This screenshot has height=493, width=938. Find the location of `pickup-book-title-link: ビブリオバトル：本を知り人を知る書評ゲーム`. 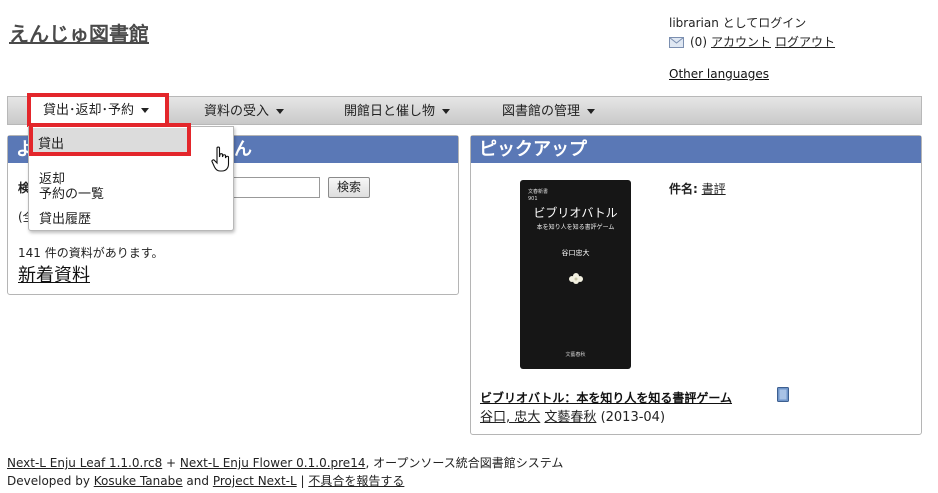

pickup-book-title-link: ビブリオバトル：本を知り人を知る書評ゲーム is located at coordinates (606, 397).